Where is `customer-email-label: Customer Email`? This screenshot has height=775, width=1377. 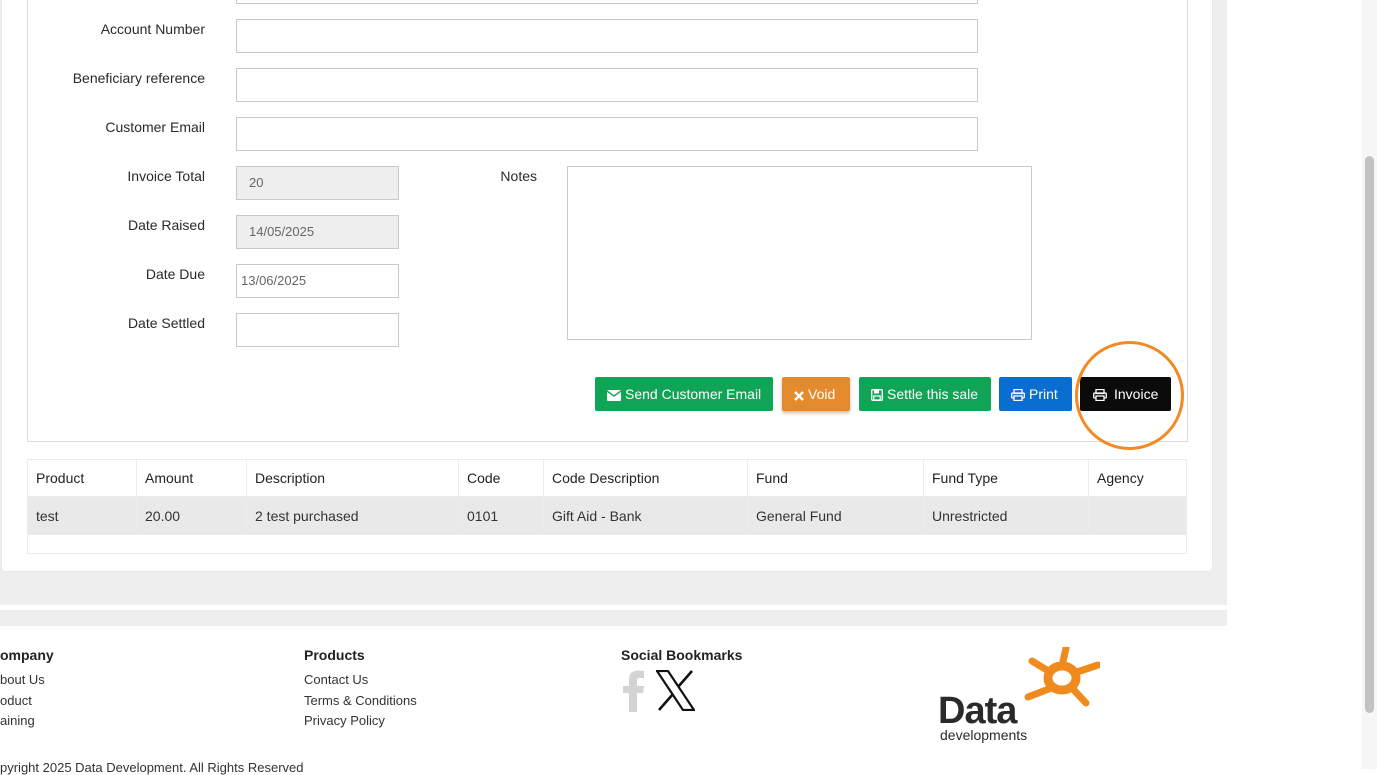
customer-email-label: Customer Email is located at coordinates (155, 127).